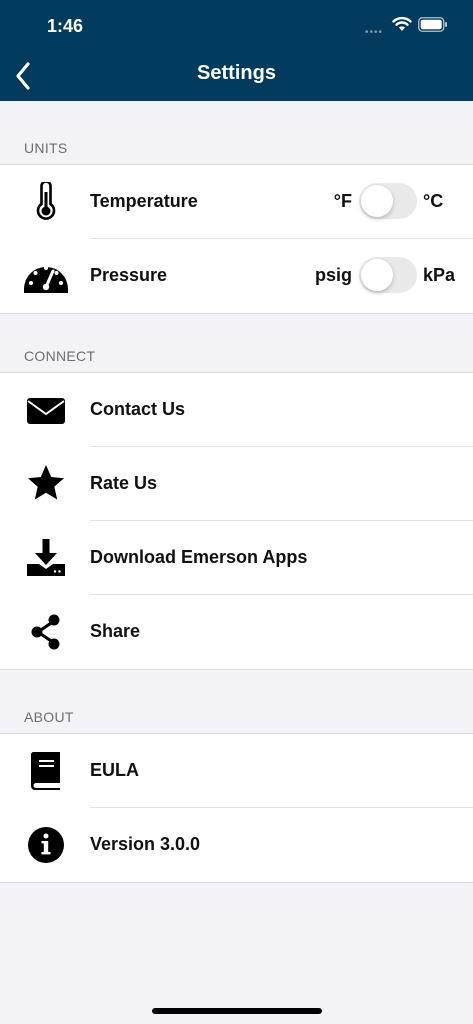  What do you see at coordinates (236, 771) in the screenshot?
I see `eula-row: EULA` at bounding box center [236, 771].